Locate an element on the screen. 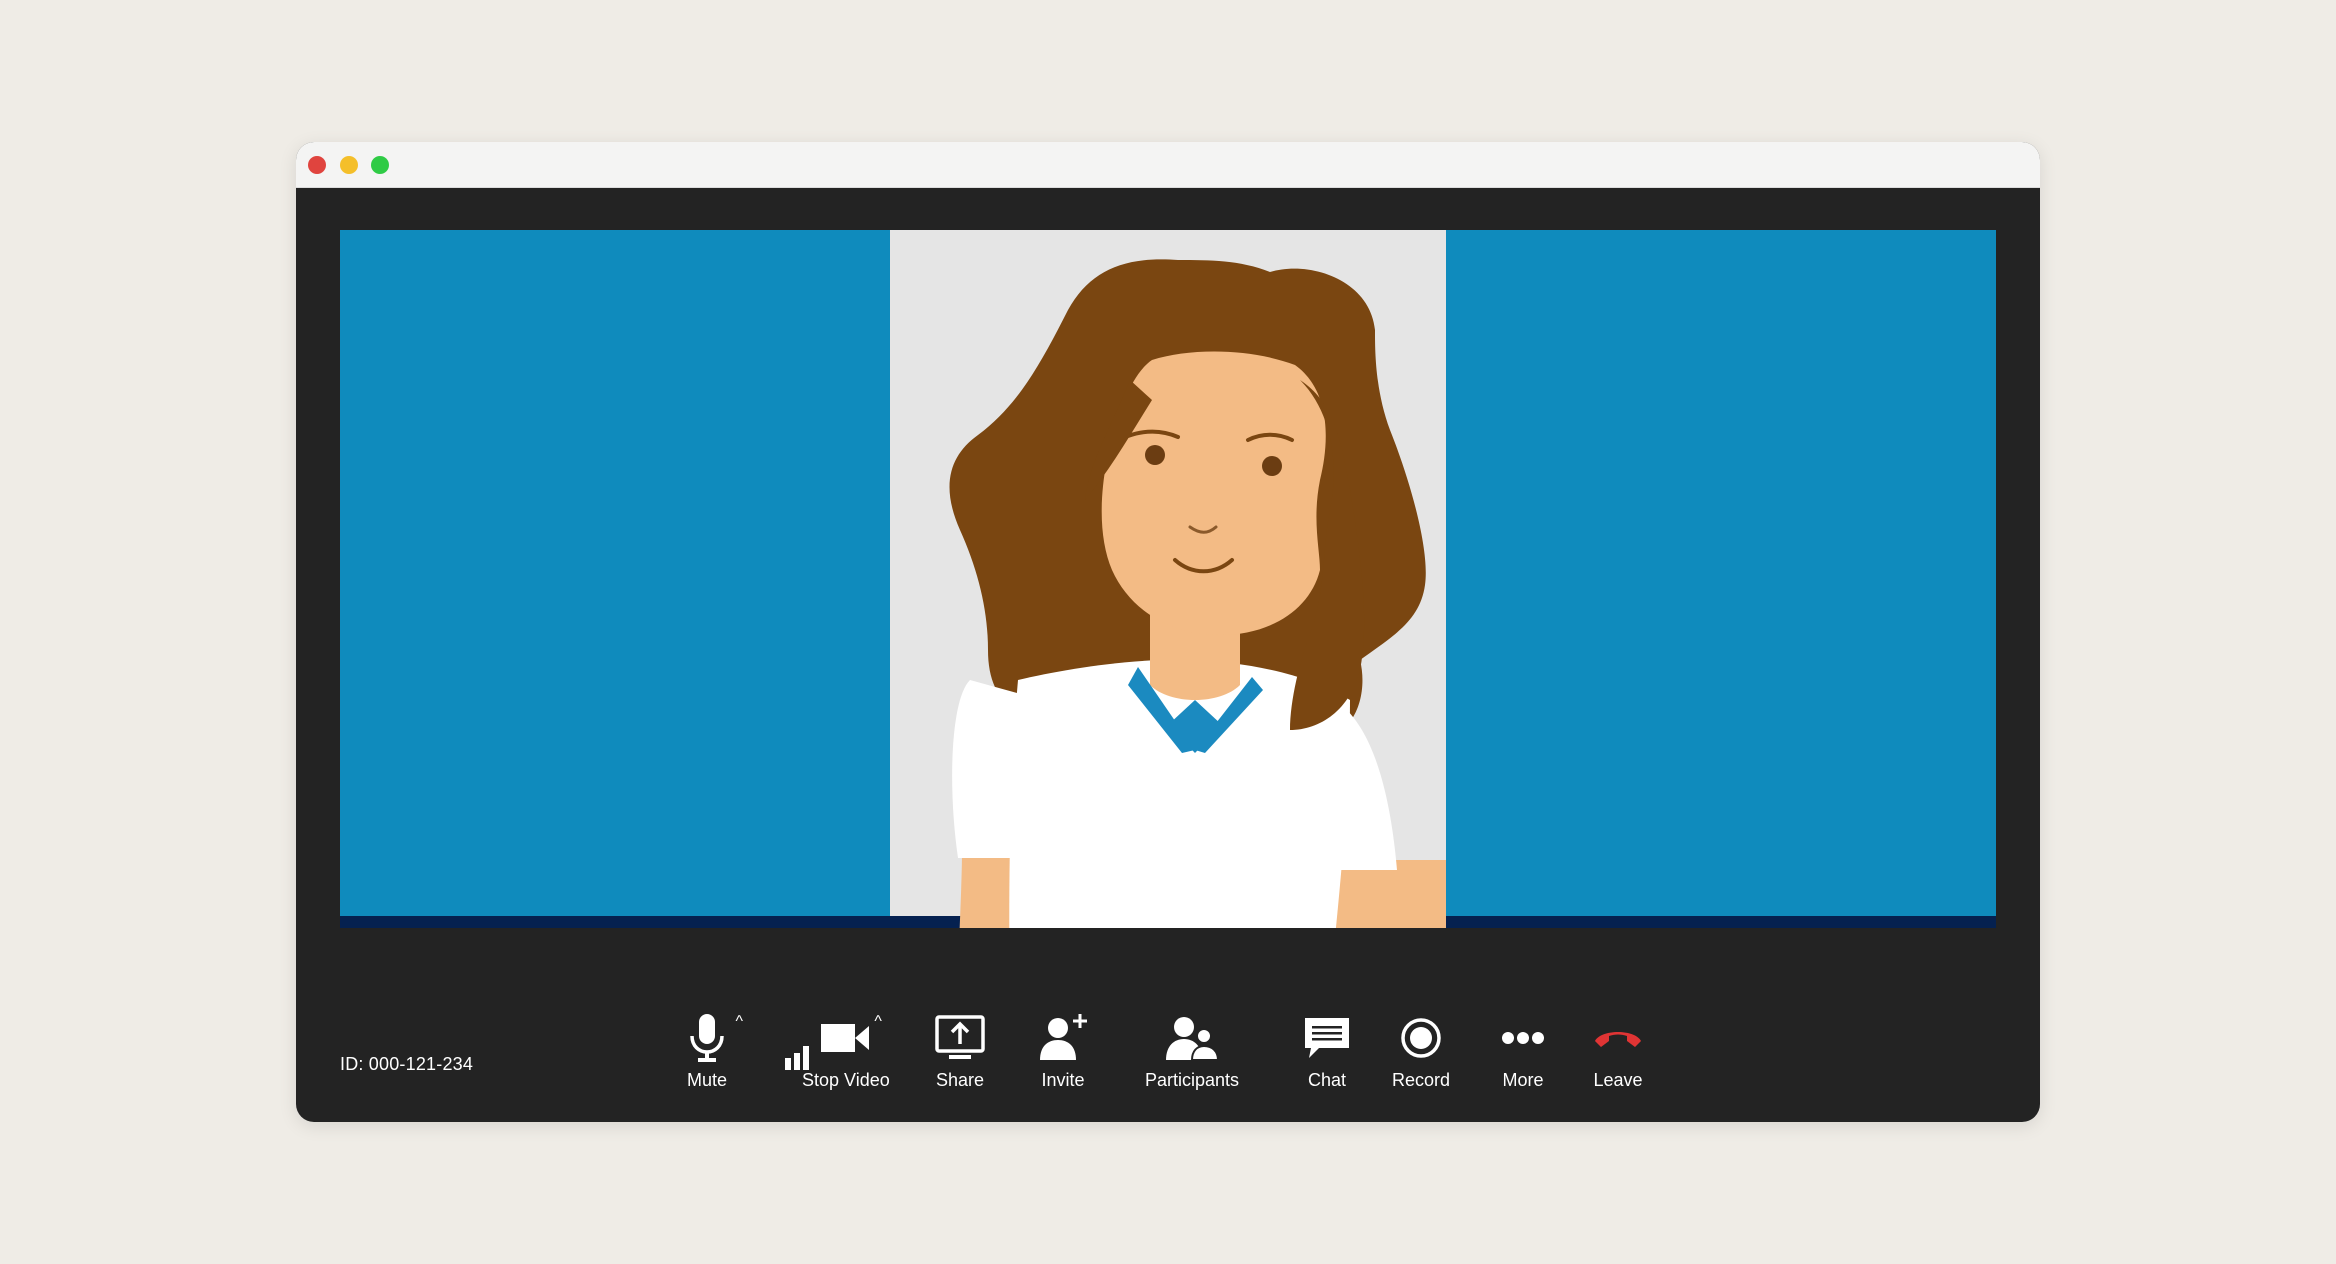  more-label: More is located at coordinates (1523, 1080).